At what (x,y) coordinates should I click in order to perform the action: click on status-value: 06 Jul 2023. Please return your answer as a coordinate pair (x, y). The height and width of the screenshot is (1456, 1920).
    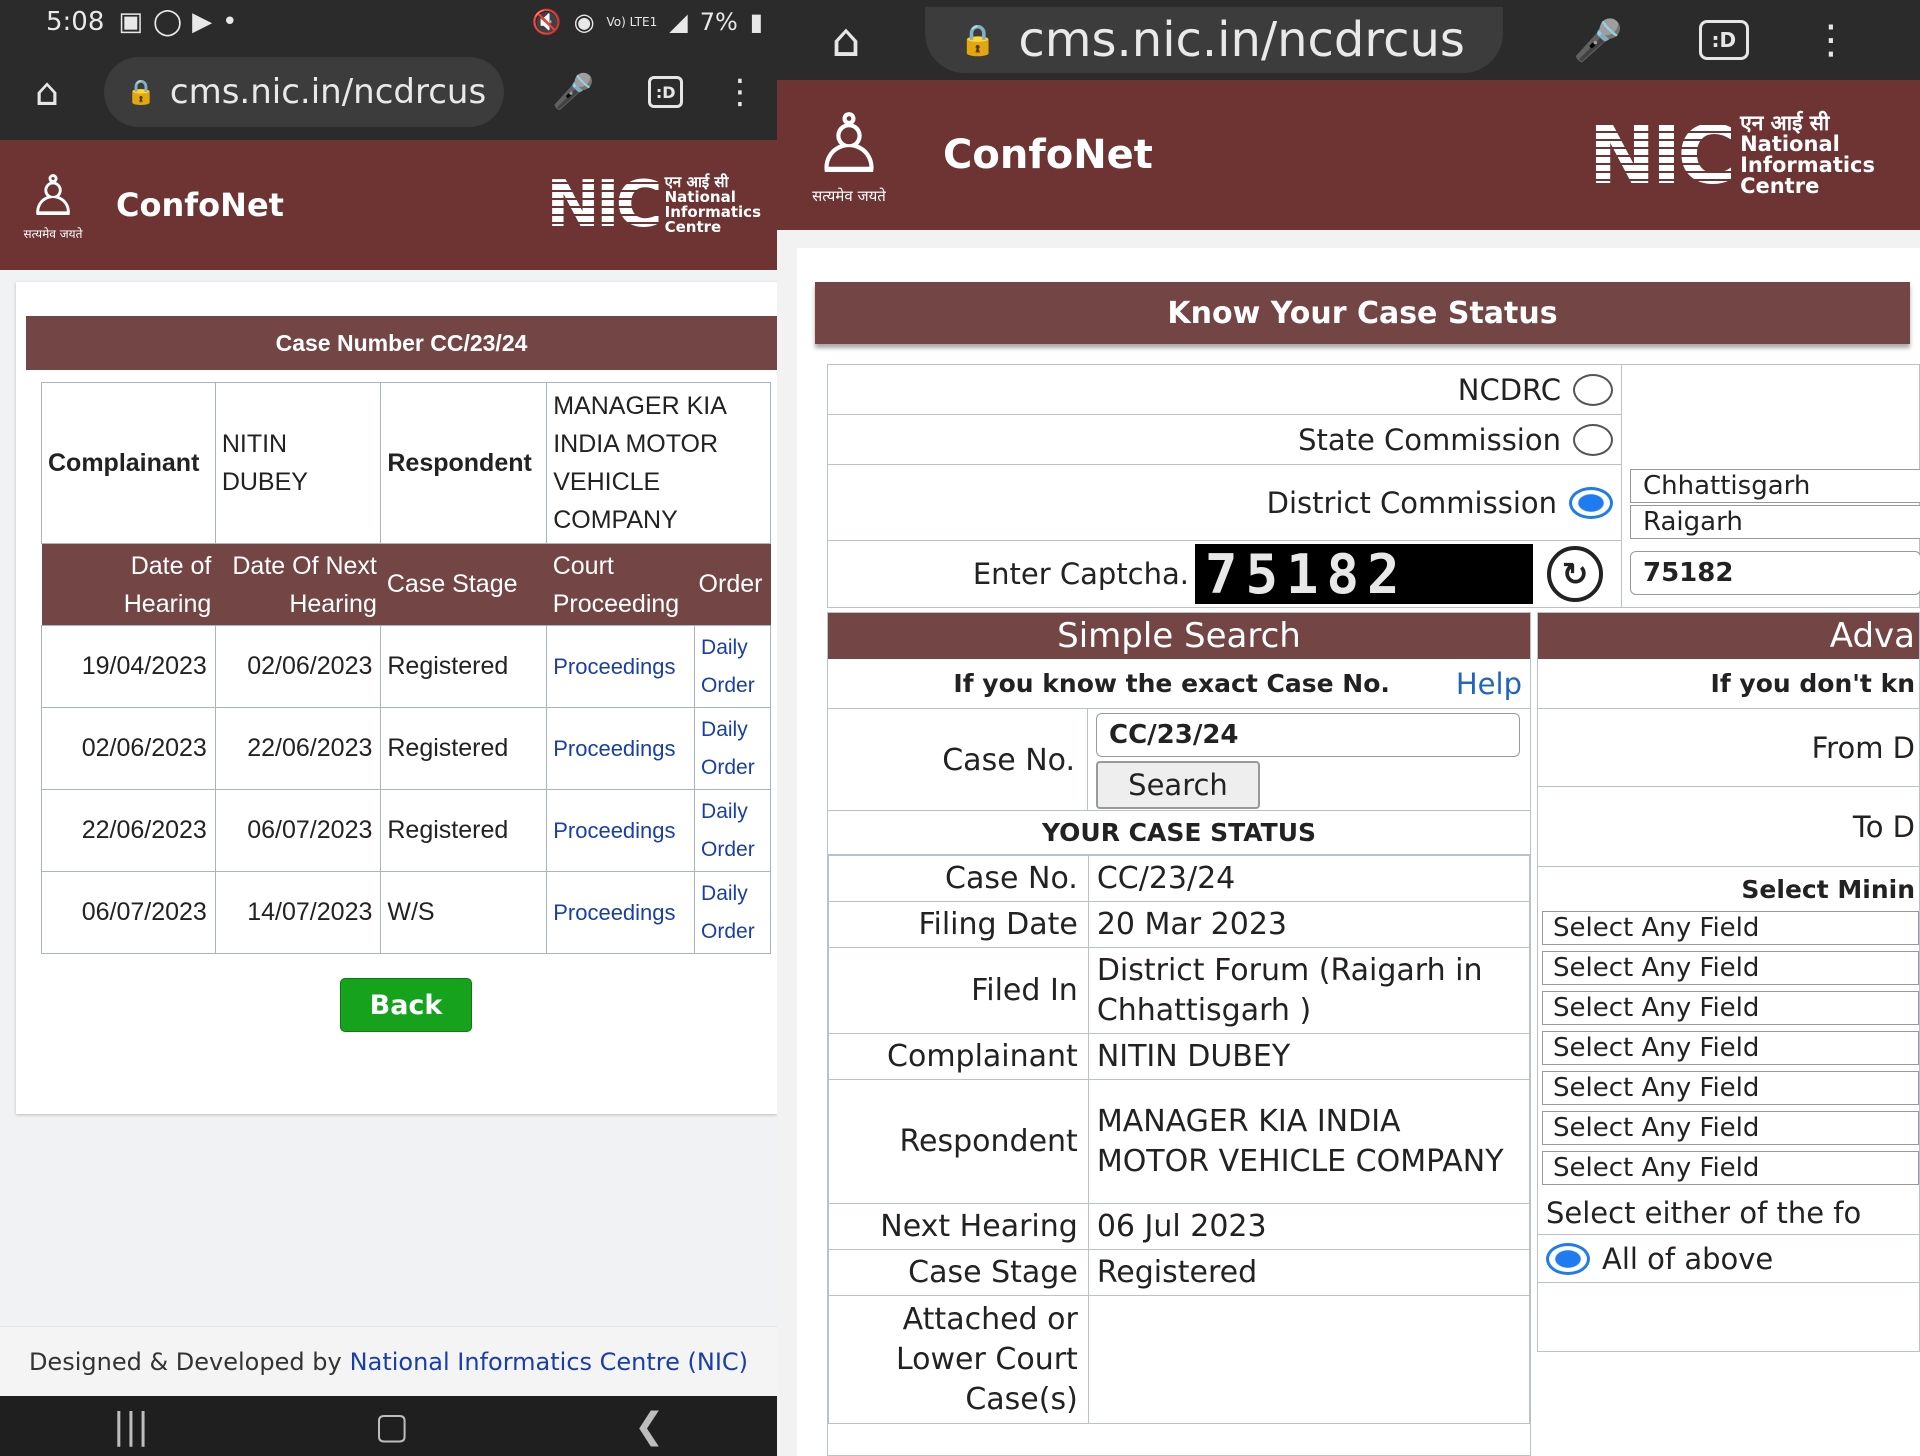
    Looking at the image, I should click on (1309, 1226).